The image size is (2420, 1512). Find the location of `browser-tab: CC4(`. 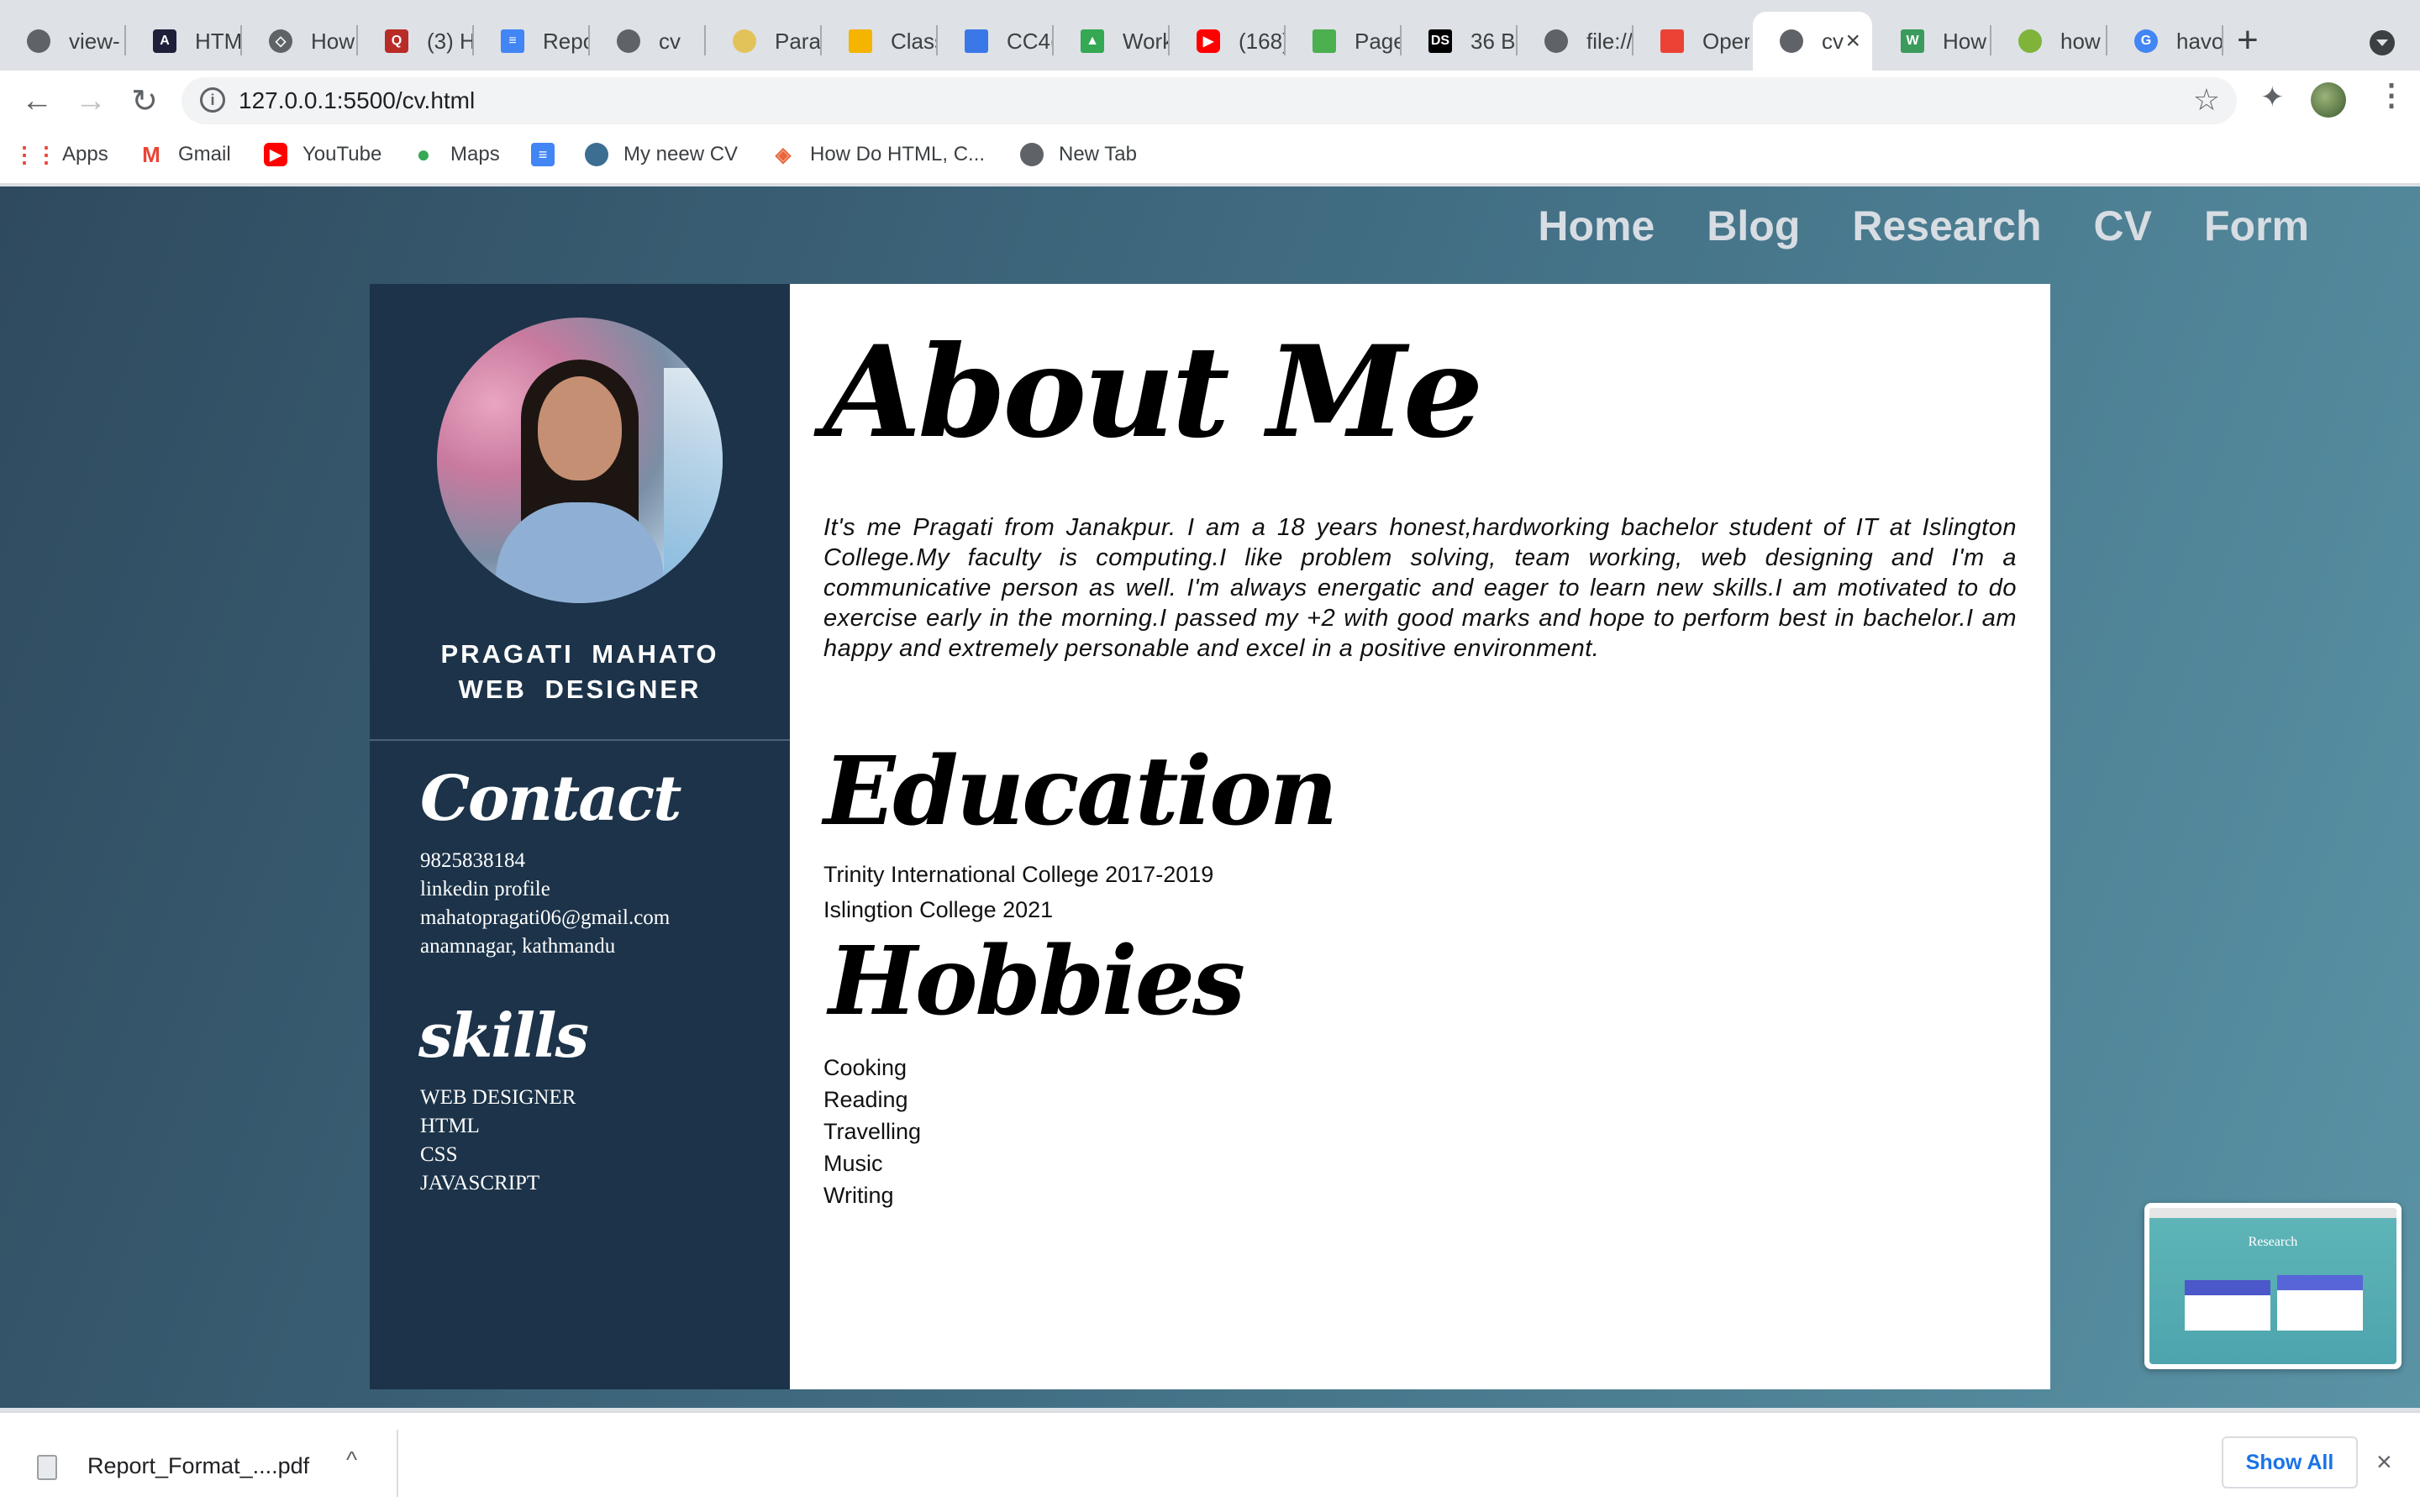

browser-tab: CC4( is located at coordinates (996, 41).